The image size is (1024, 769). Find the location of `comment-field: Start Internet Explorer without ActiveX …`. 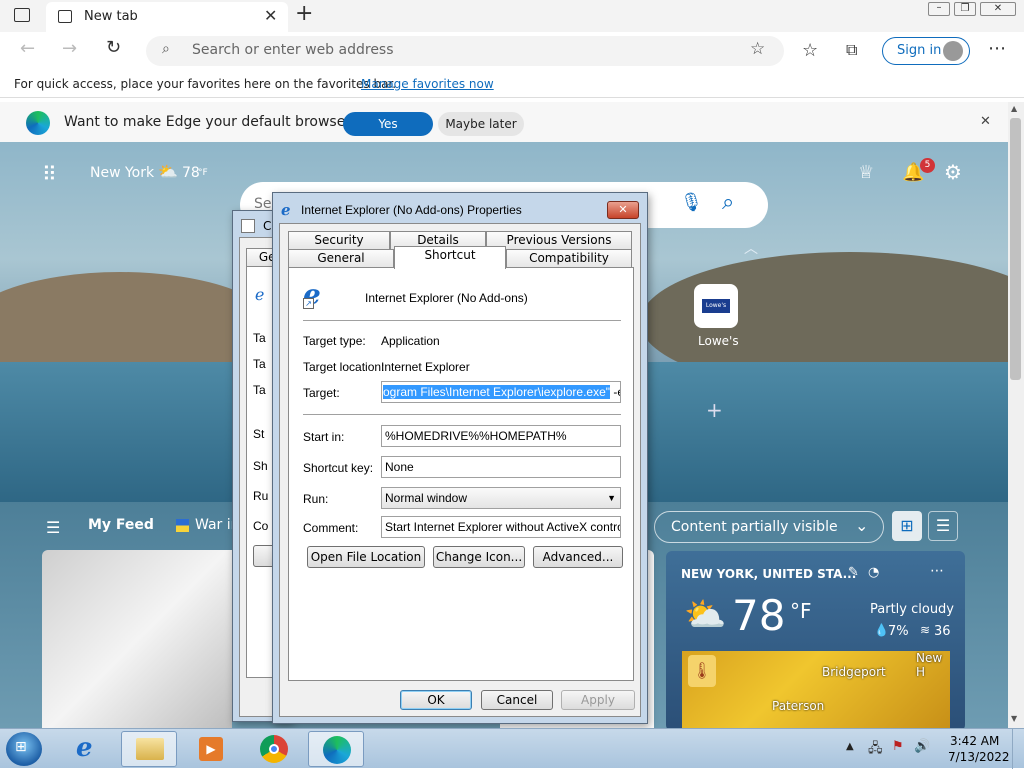

comment-field: Start Internet Explorer without ActiveX … is located at coordinates (501, 527).